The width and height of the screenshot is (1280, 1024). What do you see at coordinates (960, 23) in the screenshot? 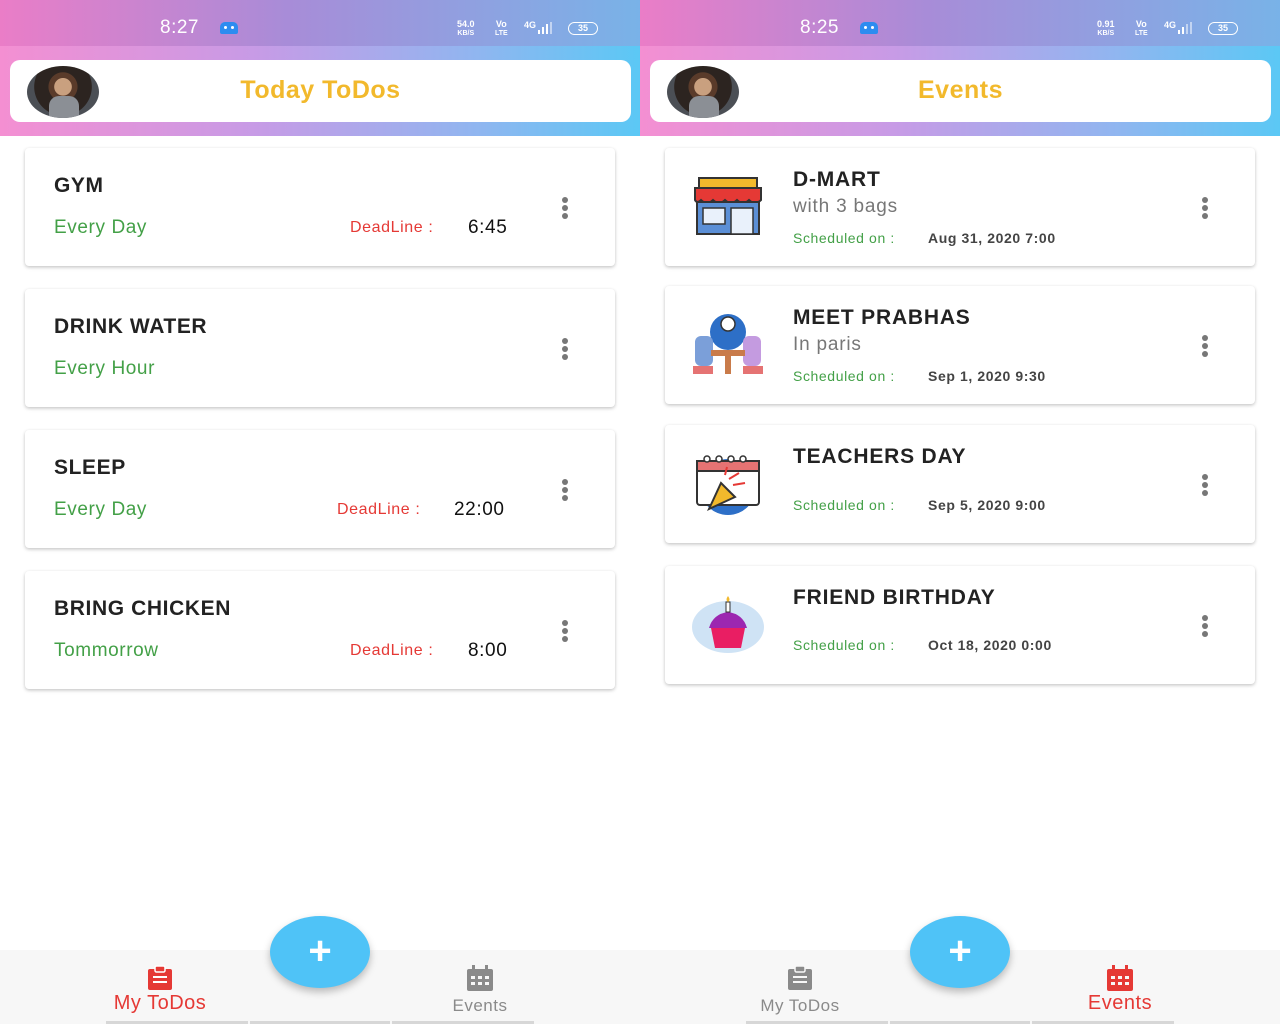
I see `status-bar: 8:25 0.91 KB/S Vo LTE 4G 35` at bounding box center [960, 23].